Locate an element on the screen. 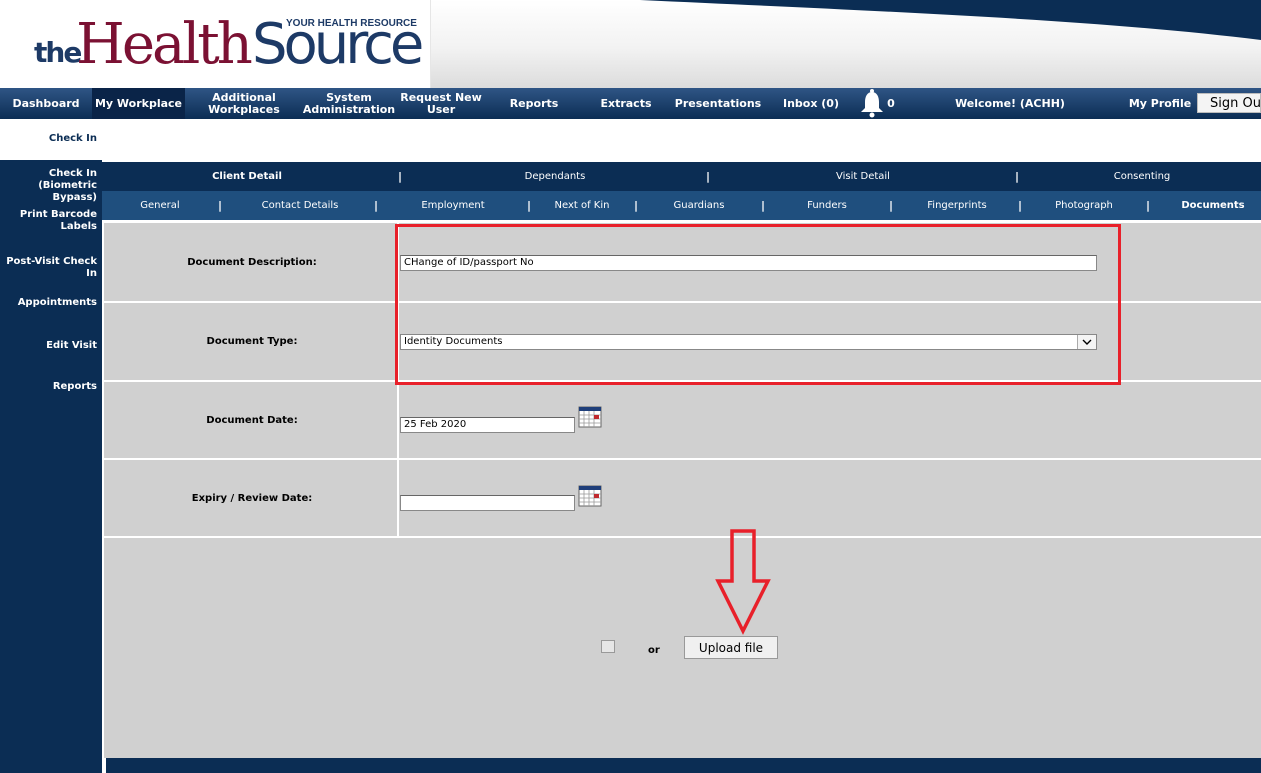 The image size is (1261, 773). logo-health: Health is located at coordinates (164, 44).